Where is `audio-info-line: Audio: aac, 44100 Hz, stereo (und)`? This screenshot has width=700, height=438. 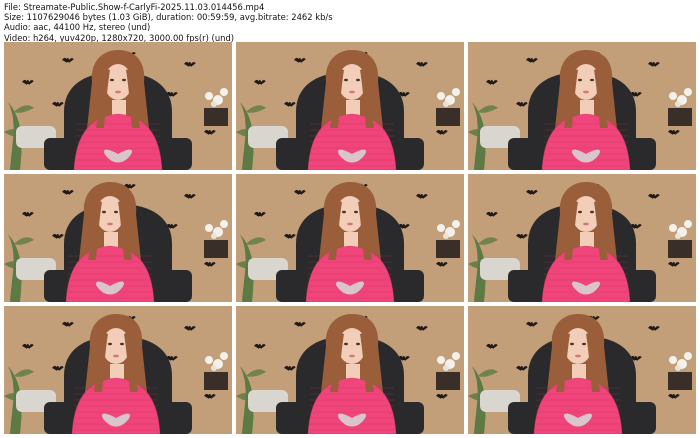 audio-info-line: Audio: aac, 44100 Hz, stereo (und) is located at coordinates (77, 27).